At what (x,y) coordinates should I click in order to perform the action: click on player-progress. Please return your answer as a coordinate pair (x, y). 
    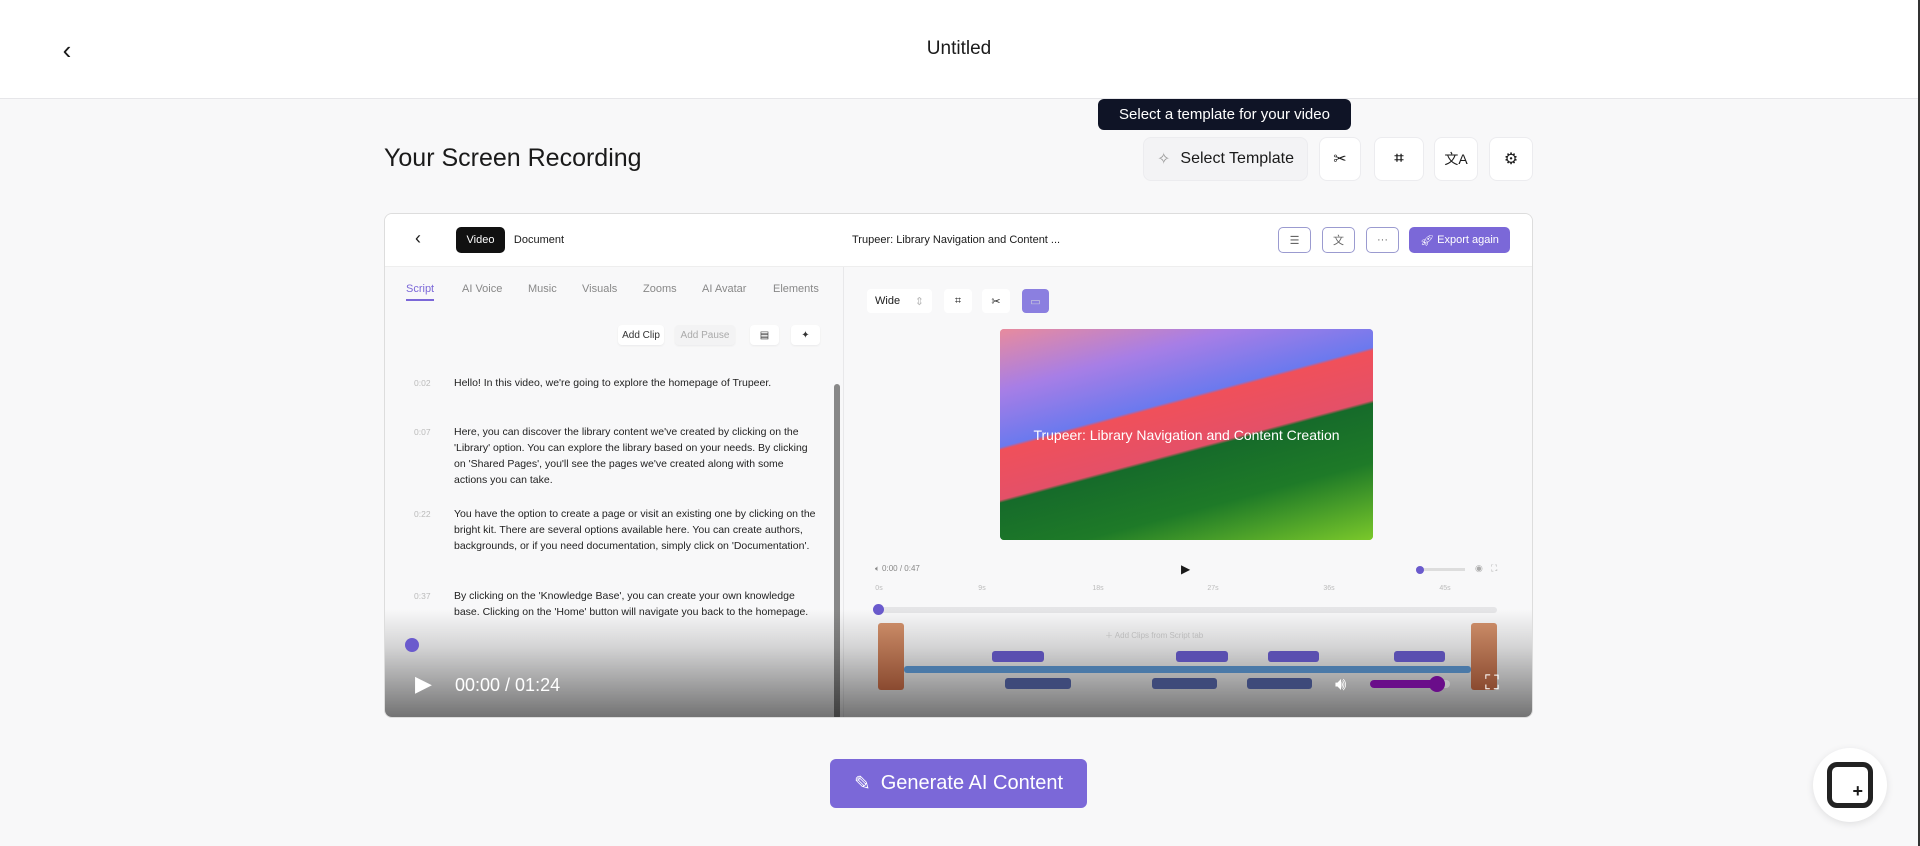
    Looking at the image, I should click on (958, 645).